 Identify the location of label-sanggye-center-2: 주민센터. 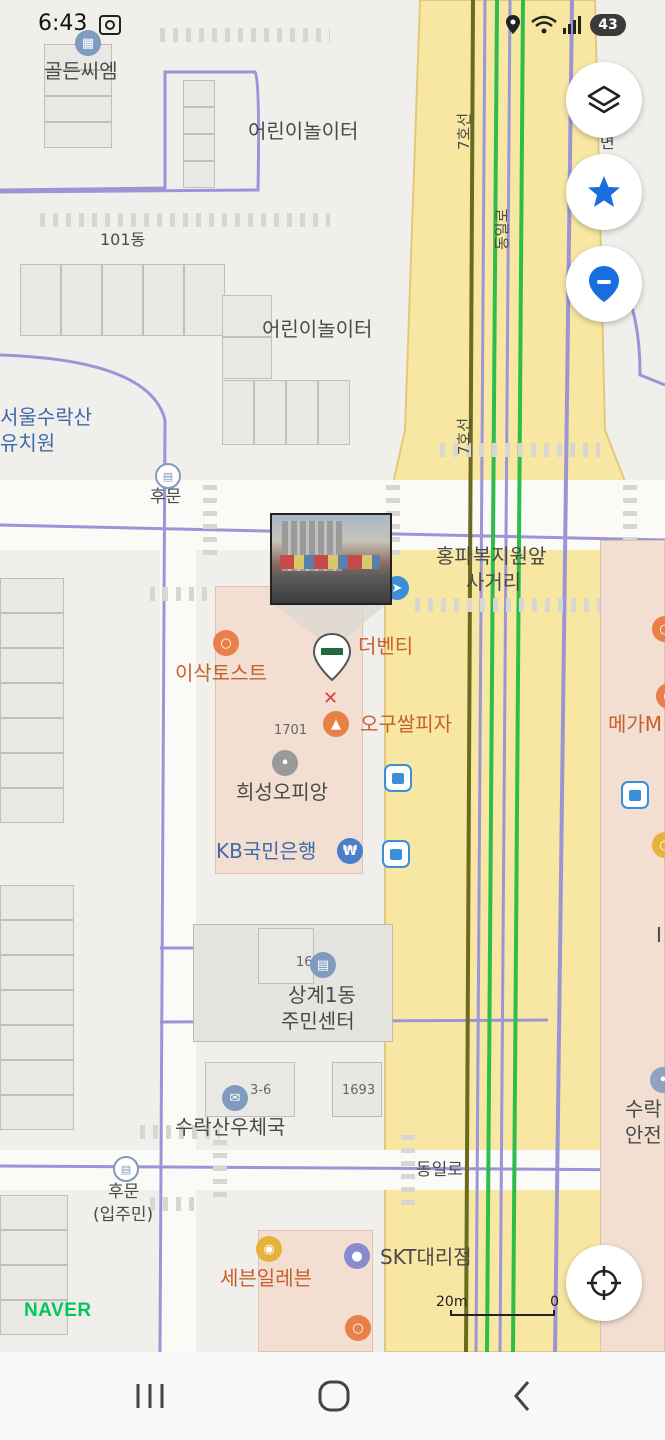
(318, 1021).